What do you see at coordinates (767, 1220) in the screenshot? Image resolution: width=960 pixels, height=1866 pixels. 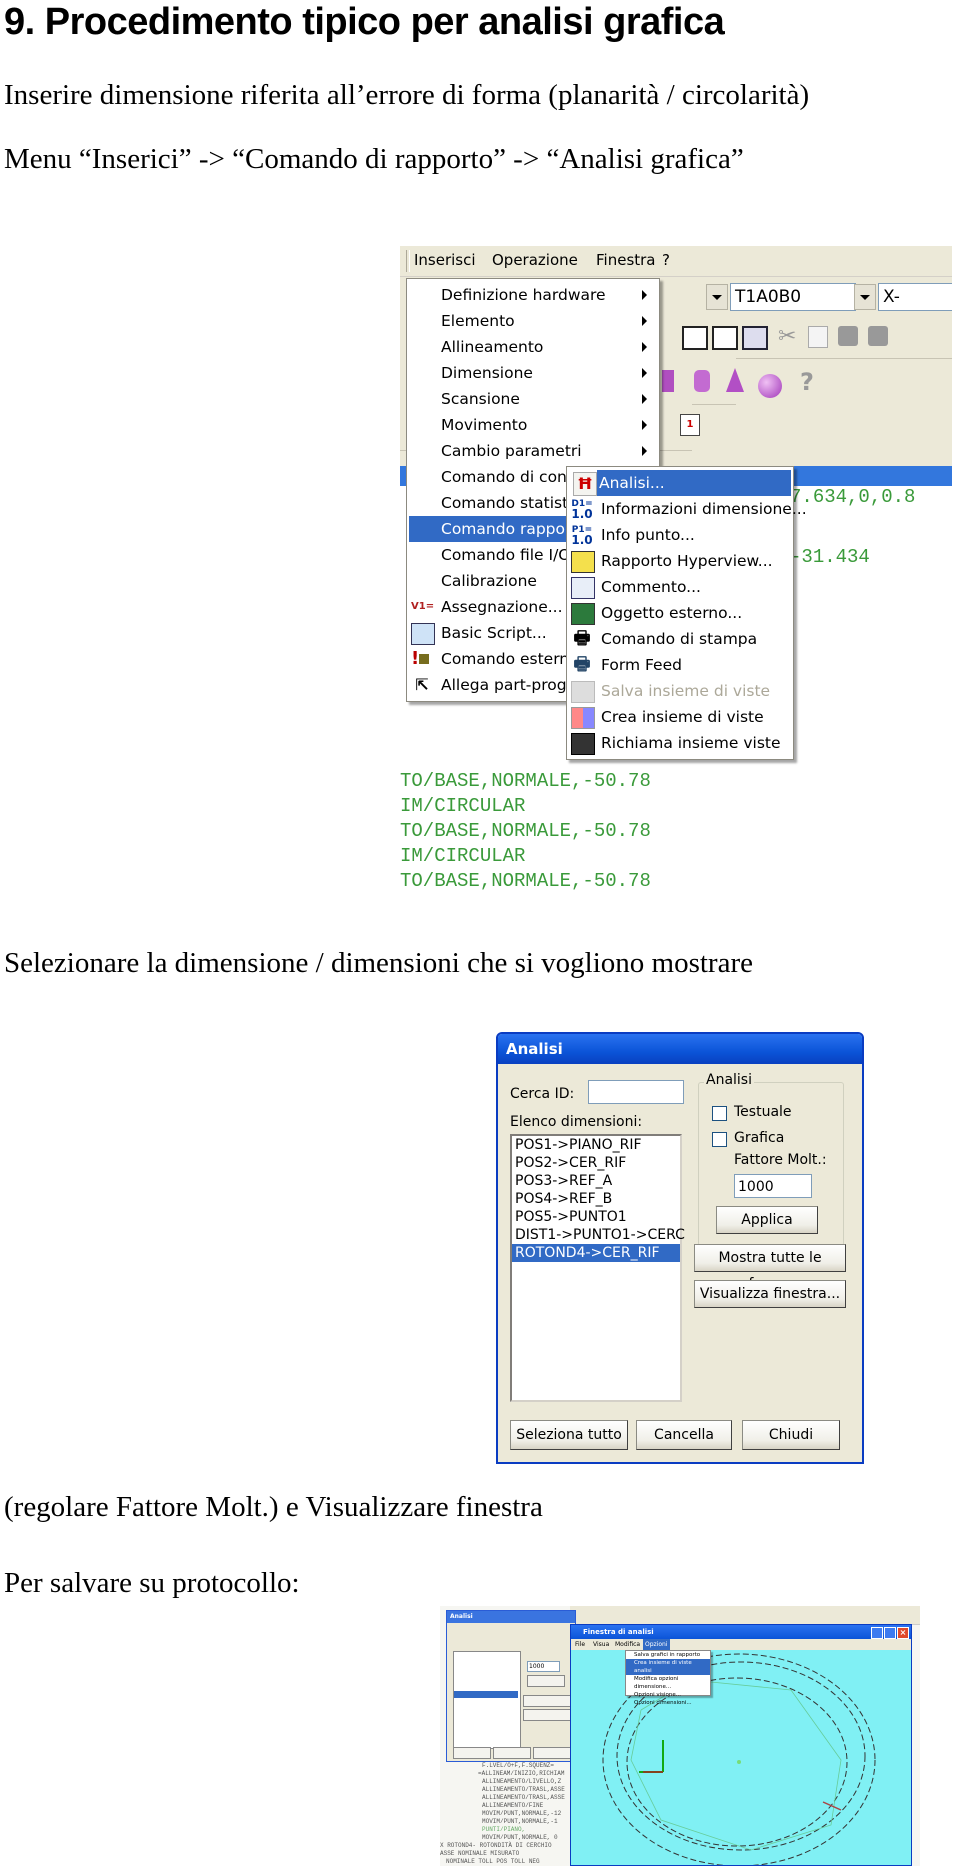 I see `apply-button: Applica` at bounding box center [767, 1220].